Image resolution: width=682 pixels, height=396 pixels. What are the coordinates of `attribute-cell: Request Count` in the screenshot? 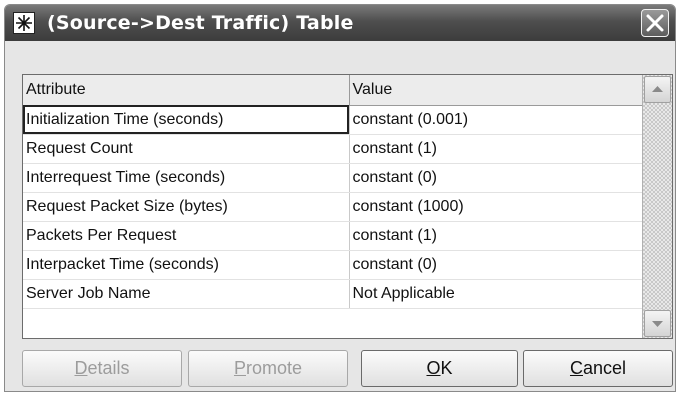 It's located at (186, 149).